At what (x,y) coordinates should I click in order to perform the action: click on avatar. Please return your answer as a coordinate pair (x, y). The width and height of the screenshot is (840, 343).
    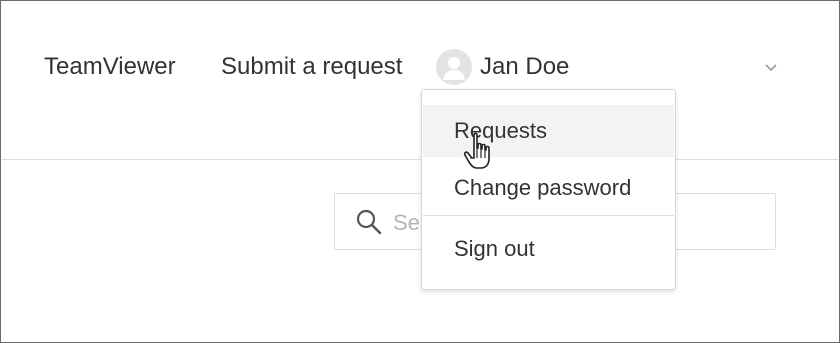
    Looking at the image, I should click on (454, 67).